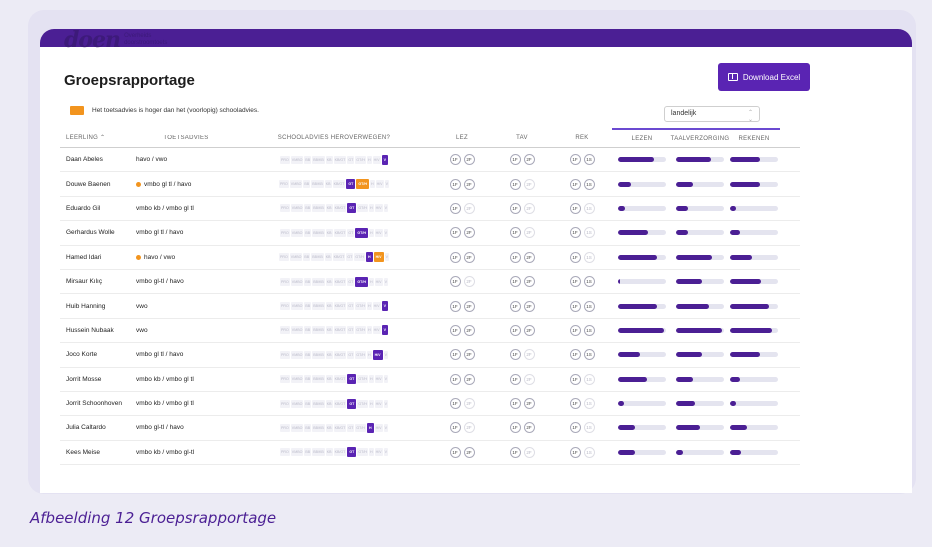  What do you see at coordinates (764, 77) in the screenshot?
I see `download-excel-button: Download Excel` at bounding box center [764, 77].